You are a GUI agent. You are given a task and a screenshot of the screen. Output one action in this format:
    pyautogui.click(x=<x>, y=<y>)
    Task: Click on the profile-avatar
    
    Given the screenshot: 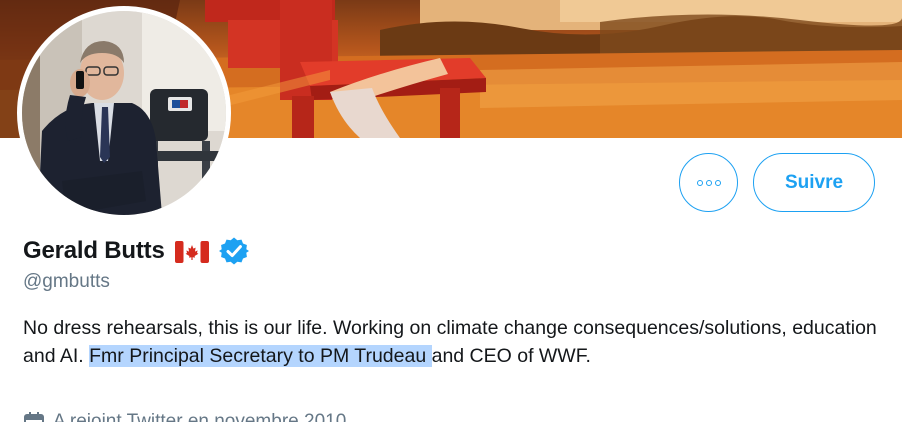 What is the action you would take?
    pyautogui.click(x=124, y=113)
    